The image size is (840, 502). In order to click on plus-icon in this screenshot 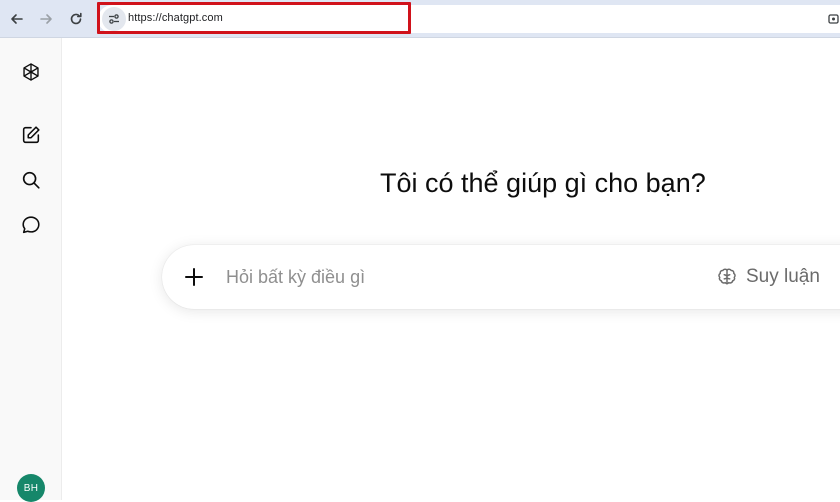, I will do `click(194, 277)`.